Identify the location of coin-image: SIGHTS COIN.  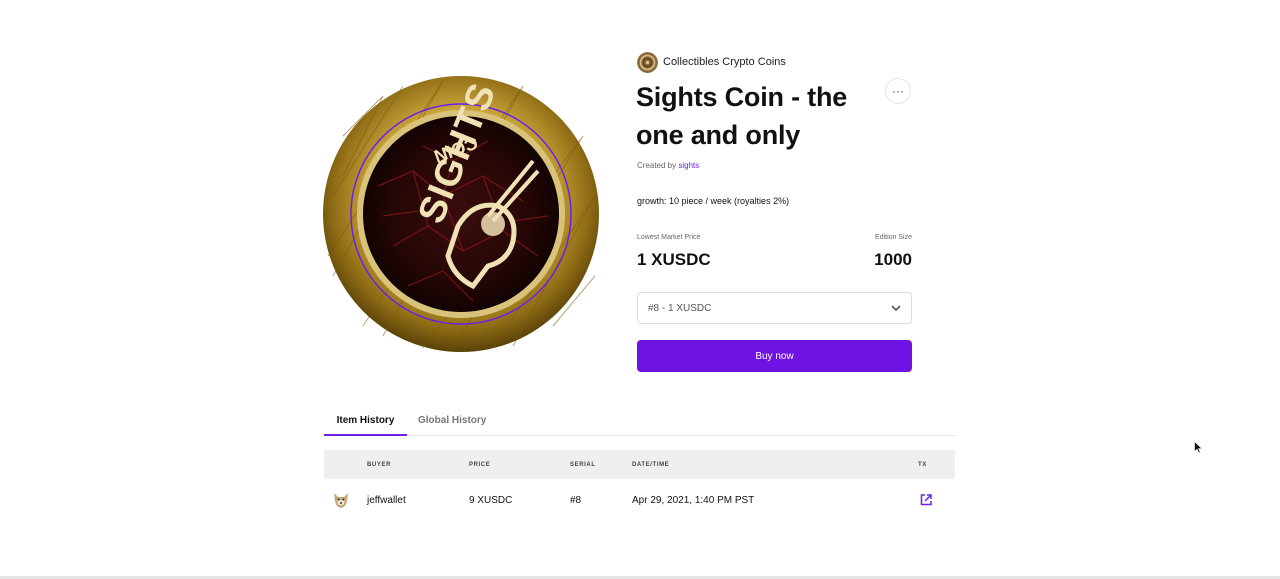
(461, 214).